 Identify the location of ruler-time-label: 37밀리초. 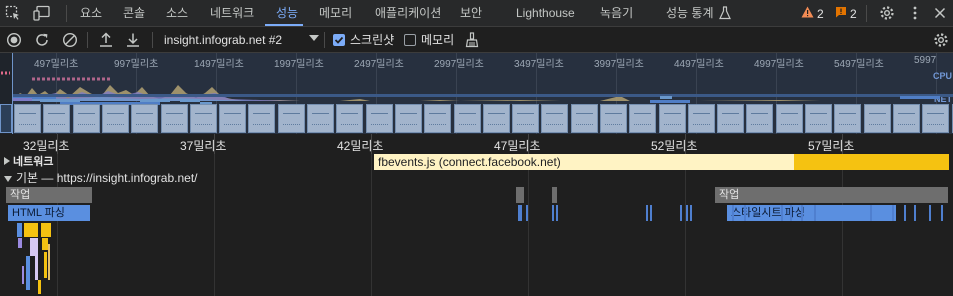
(203, 146).